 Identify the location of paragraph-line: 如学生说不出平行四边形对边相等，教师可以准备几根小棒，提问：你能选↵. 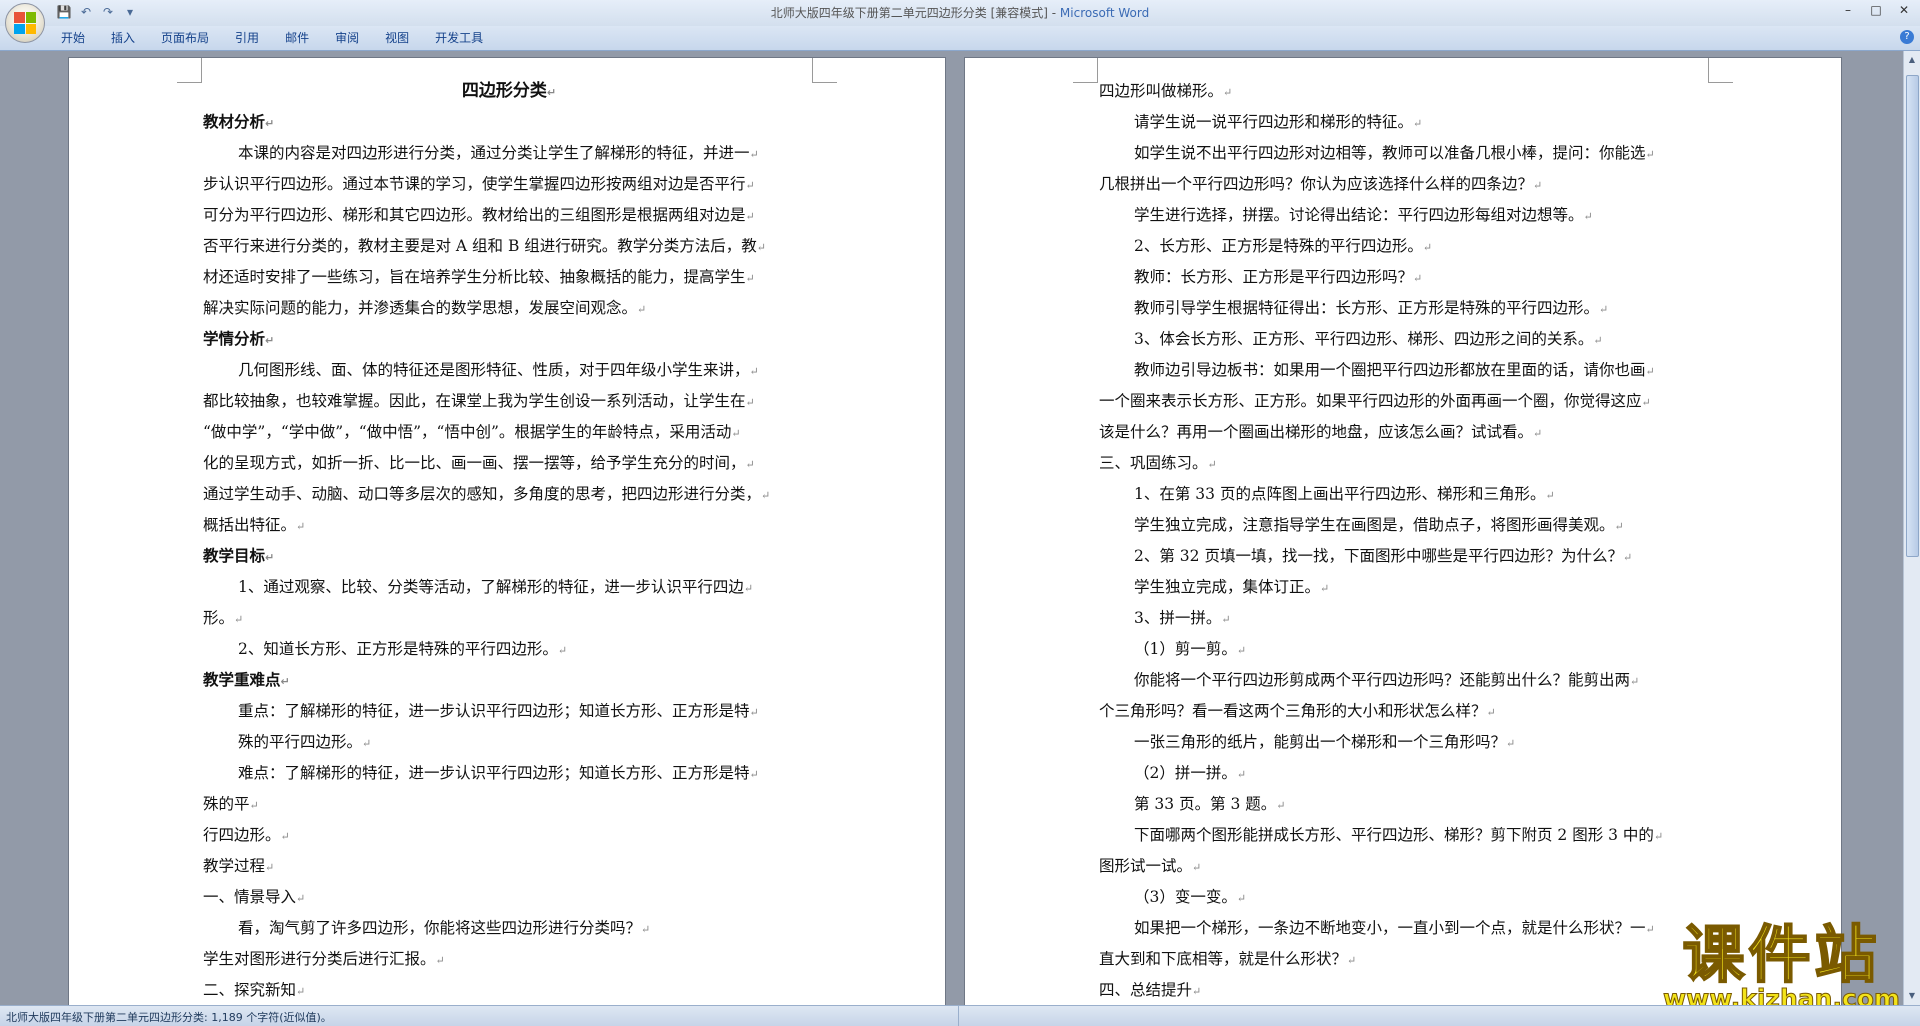
(1405, 153).